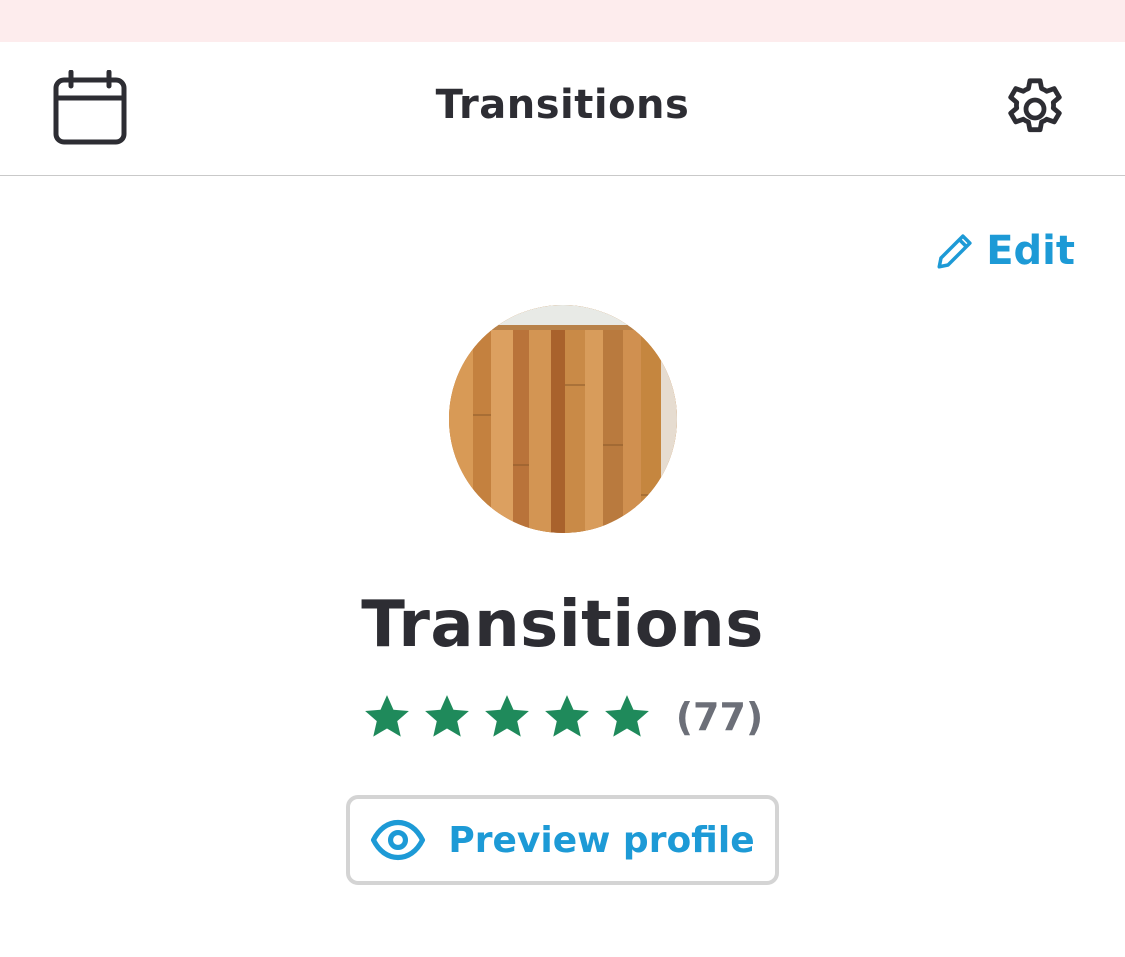 This screenshot has width=1125, height=957. I want to click on edit-label: Edit, so click(1030, 251).